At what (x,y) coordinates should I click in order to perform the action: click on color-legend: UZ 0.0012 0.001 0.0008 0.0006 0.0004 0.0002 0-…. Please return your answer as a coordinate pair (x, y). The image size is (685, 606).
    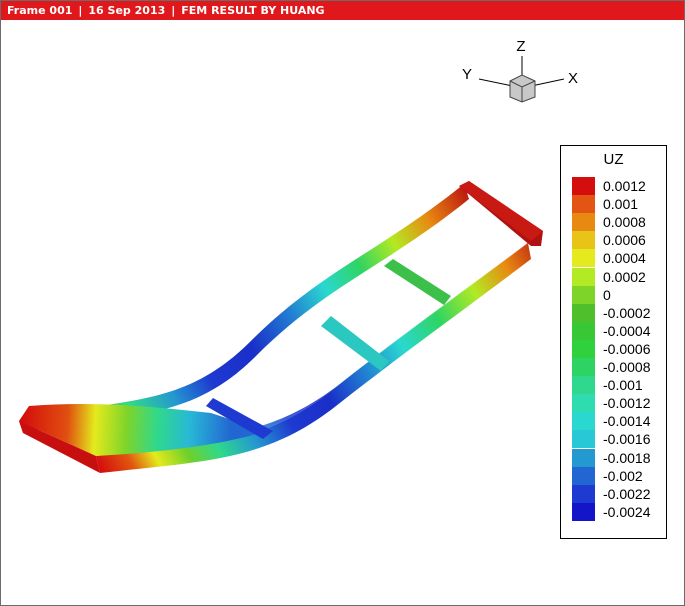
    Looking at the image, I should click on (613, 342).